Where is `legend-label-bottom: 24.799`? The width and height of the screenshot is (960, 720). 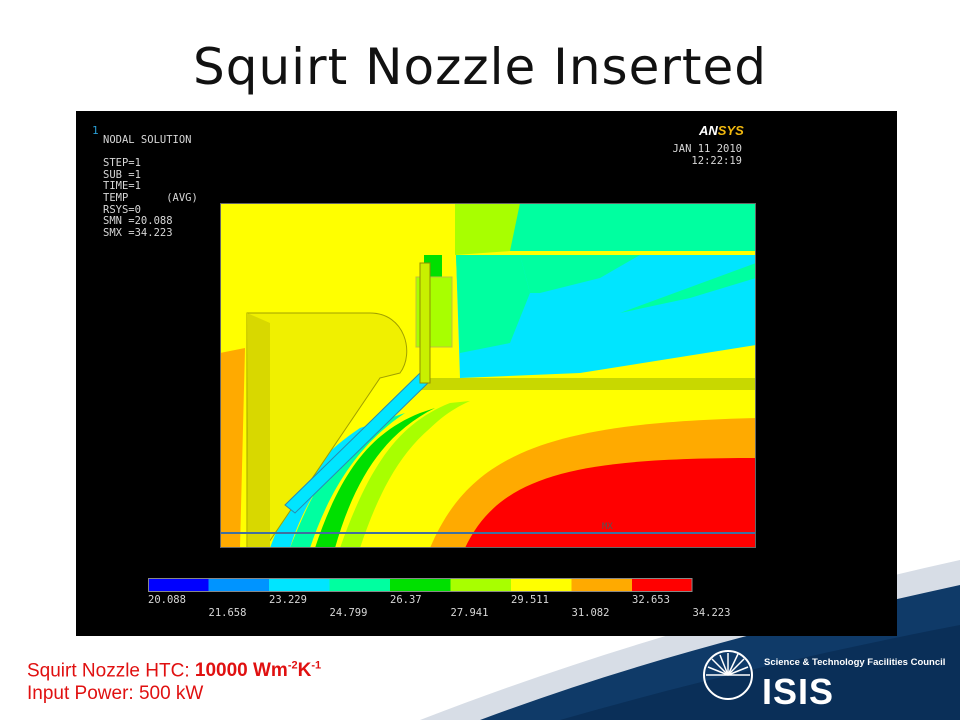
legend-label-bottom: 24.799 is located at coordinates (348, 613).